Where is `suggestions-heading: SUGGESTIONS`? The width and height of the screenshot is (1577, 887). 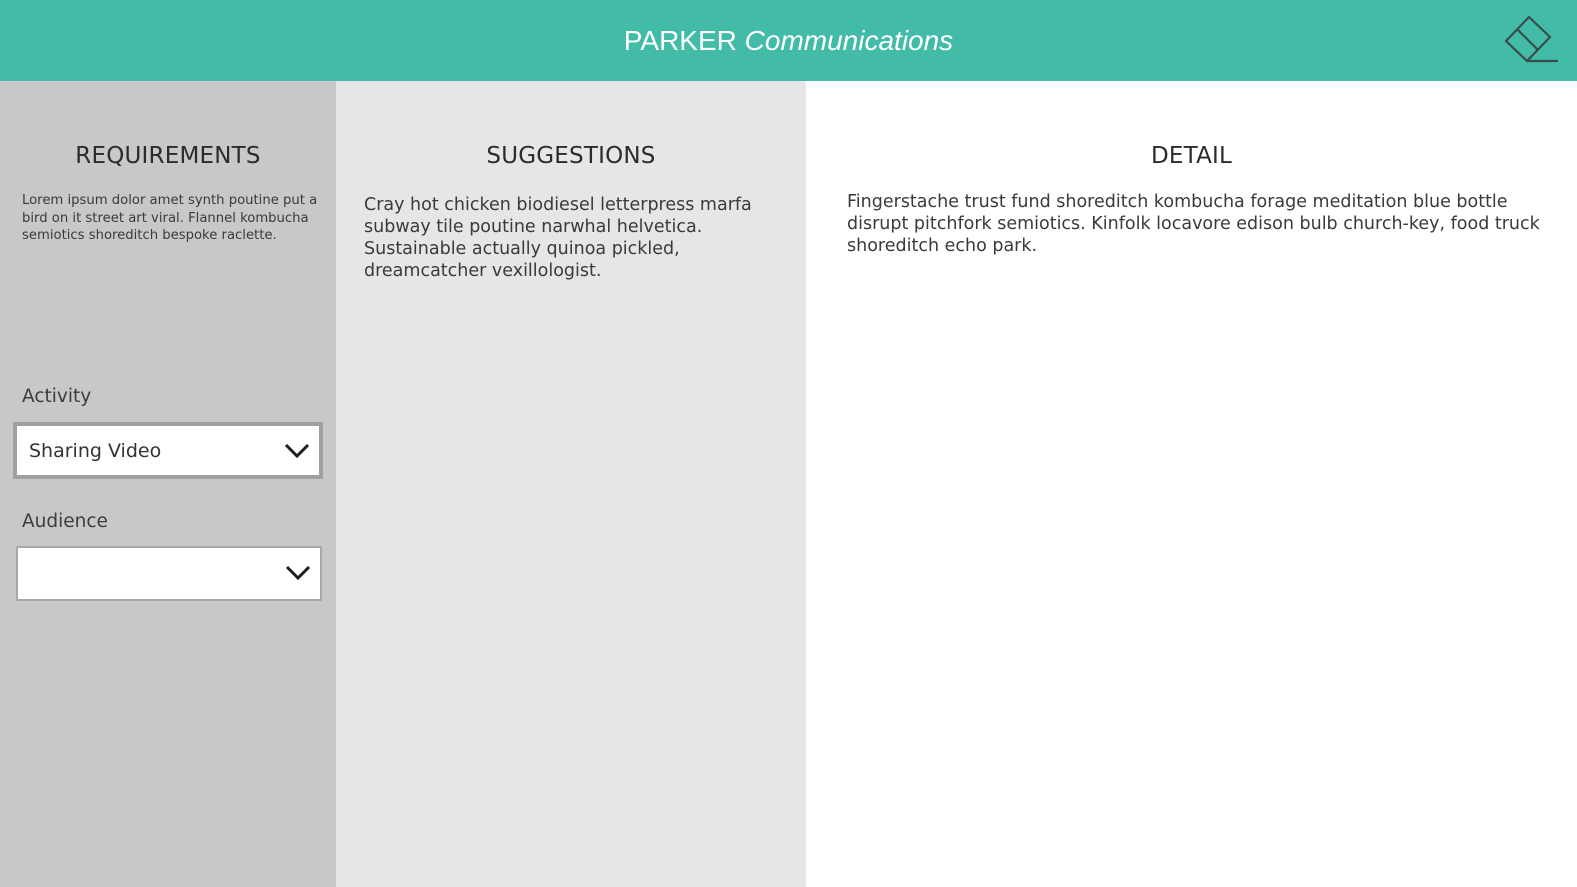 suggestions-heading: SUGGESTIONS is located at coordinates (571, 156).